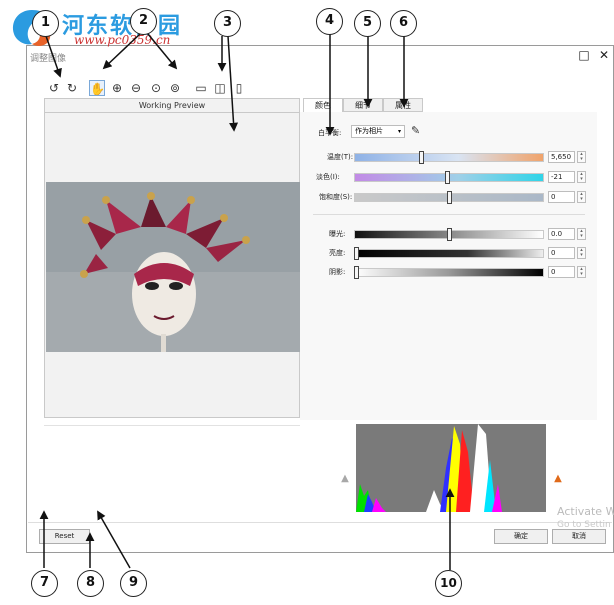 The width and height of the screenshot is (614, 605). I want to click on callout-2: 2, so click(143, 21).